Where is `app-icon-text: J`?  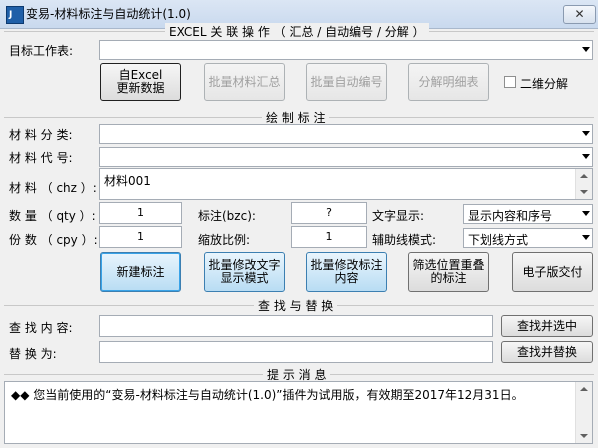
app-icon-text: J is located at coordinates (11, 15).